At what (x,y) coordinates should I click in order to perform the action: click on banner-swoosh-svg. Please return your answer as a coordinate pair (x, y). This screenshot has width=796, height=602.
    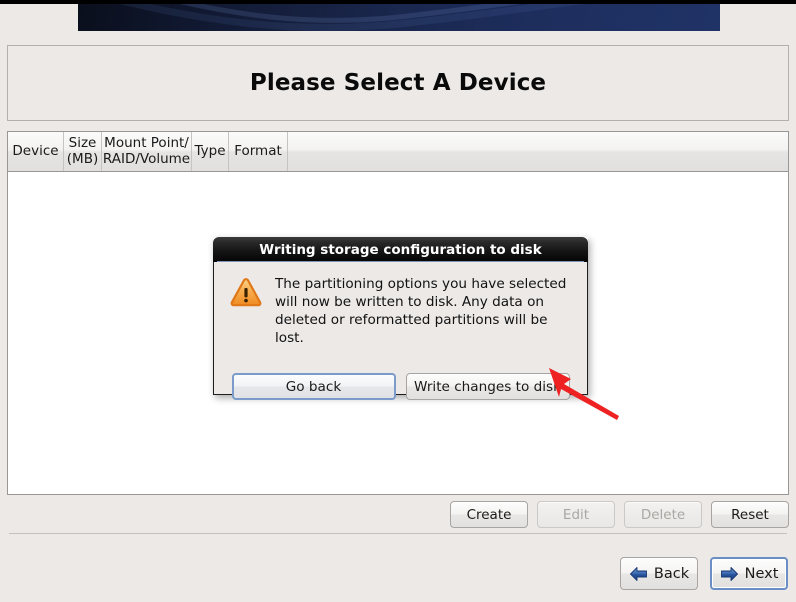
    Looking at the image, I should click on (351, 17).